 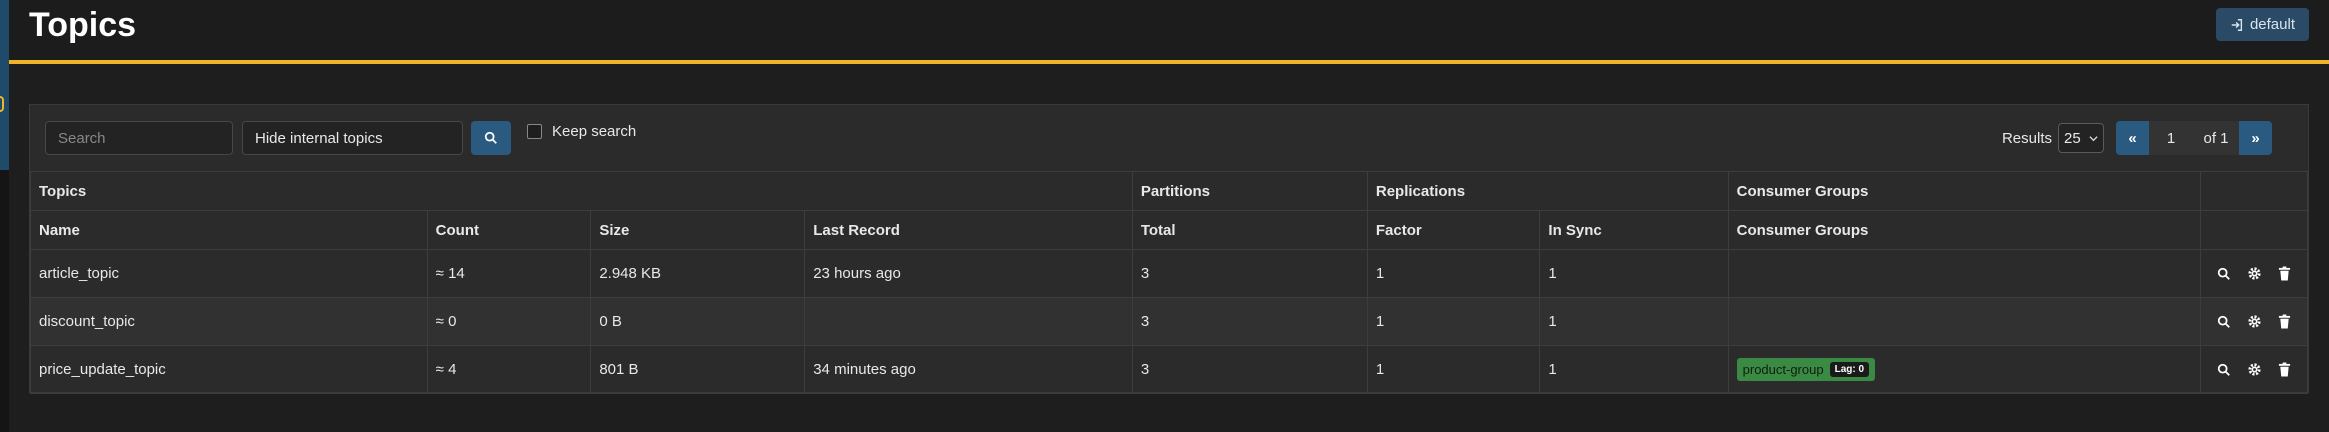 I want to click on context-button-label: default, so click(x=2272, y=24).